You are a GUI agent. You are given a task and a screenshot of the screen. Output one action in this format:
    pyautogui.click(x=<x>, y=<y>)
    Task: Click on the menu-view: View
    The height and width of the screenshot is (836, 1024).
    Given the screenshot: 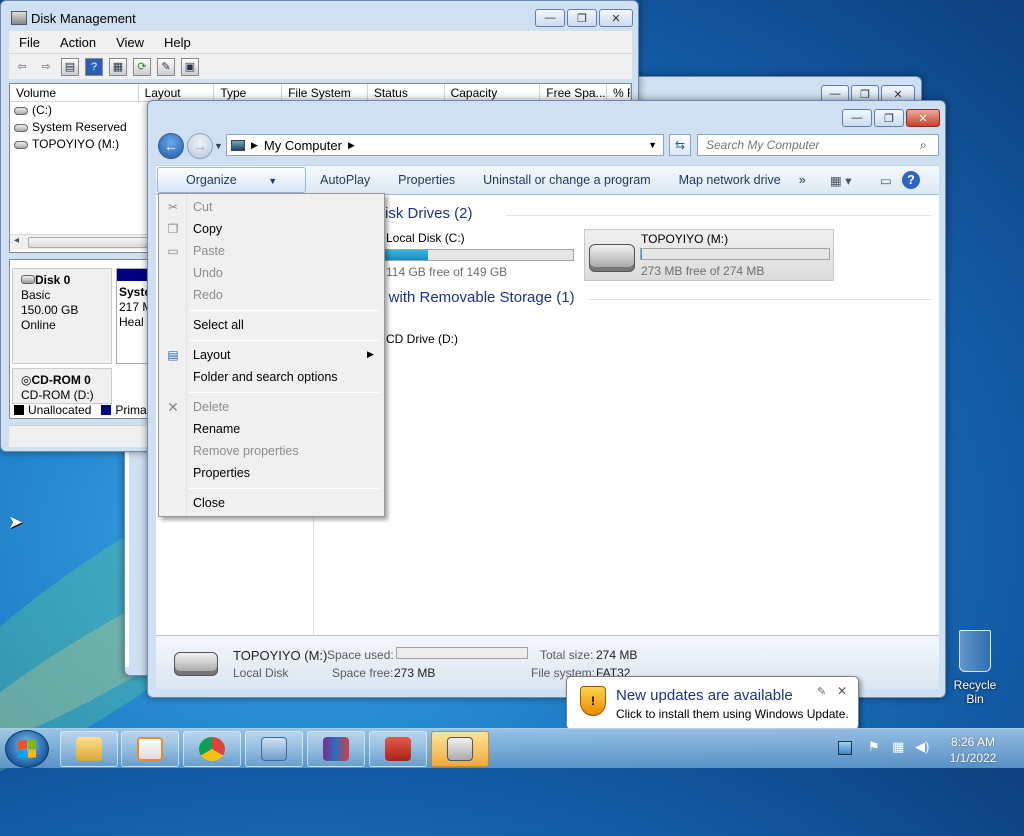 What is the action you would take?
    pyautogui.click(x=130, y=42)
    